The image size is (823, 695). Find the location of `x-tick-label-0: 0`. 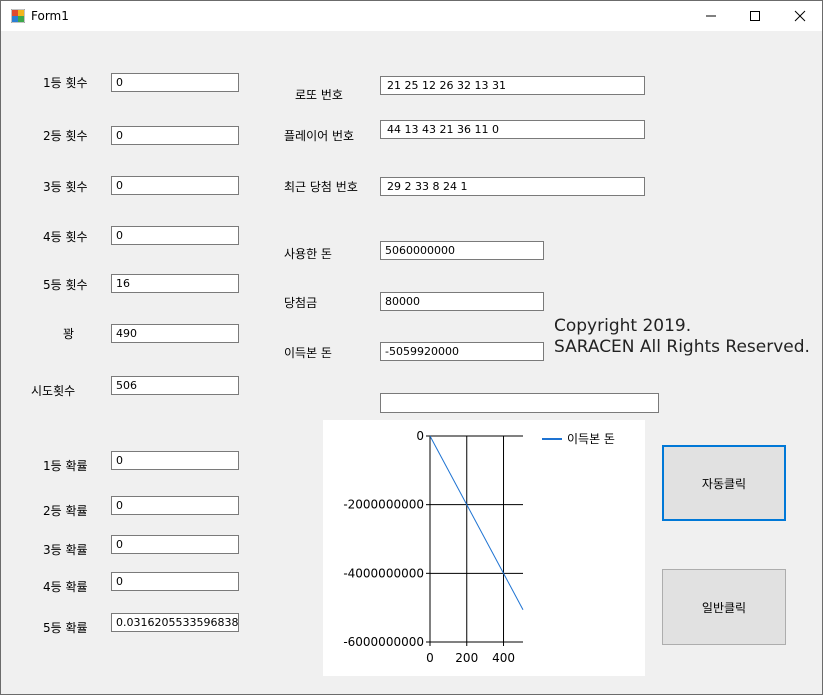

x-tick-label-0: 0 is located at coordinates (430, 658).